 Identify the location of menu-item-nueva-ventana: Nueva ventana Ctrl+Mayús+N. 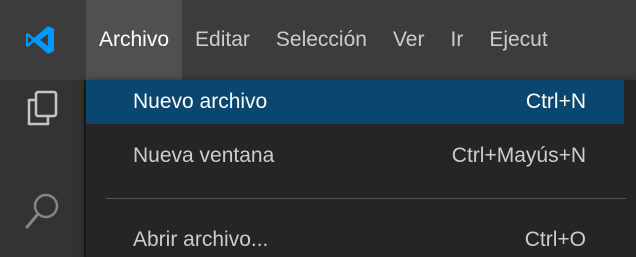
(355, 156).